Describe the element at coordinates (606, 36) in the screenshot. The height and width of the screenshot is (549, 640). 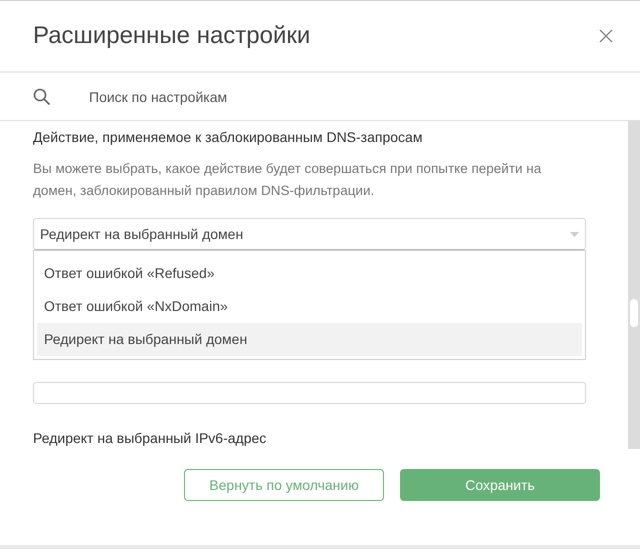
I see `close-icon` at that location.